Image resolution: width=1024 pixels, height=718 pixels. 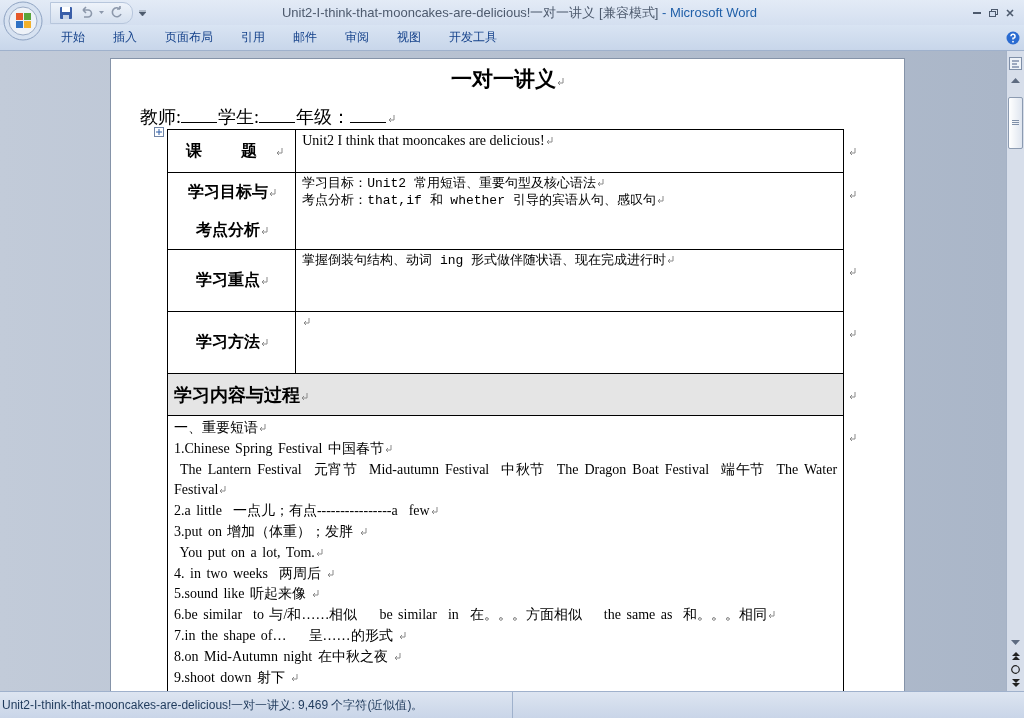 What do you see at coordinates (709, 12) in the screenshot?
I see `app-name: - Microsoft Word` at bounding box center [709, 12].